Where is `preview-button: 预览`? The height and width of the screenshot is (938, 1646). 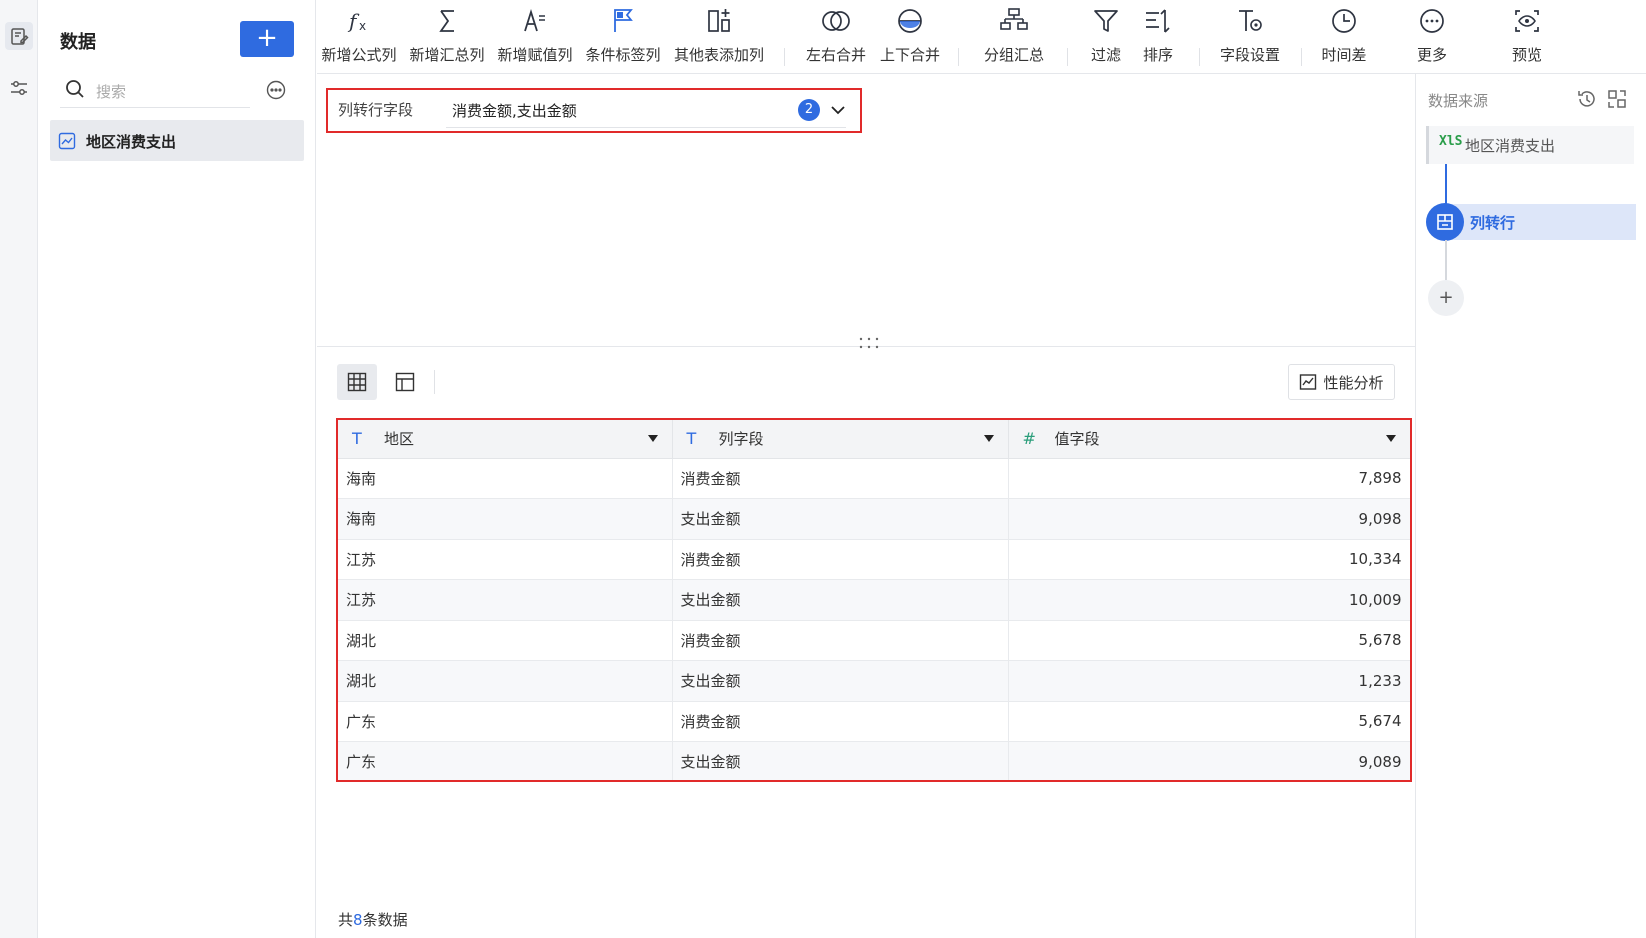
preview-button: 预览 is located at coordinates (1527, 38).